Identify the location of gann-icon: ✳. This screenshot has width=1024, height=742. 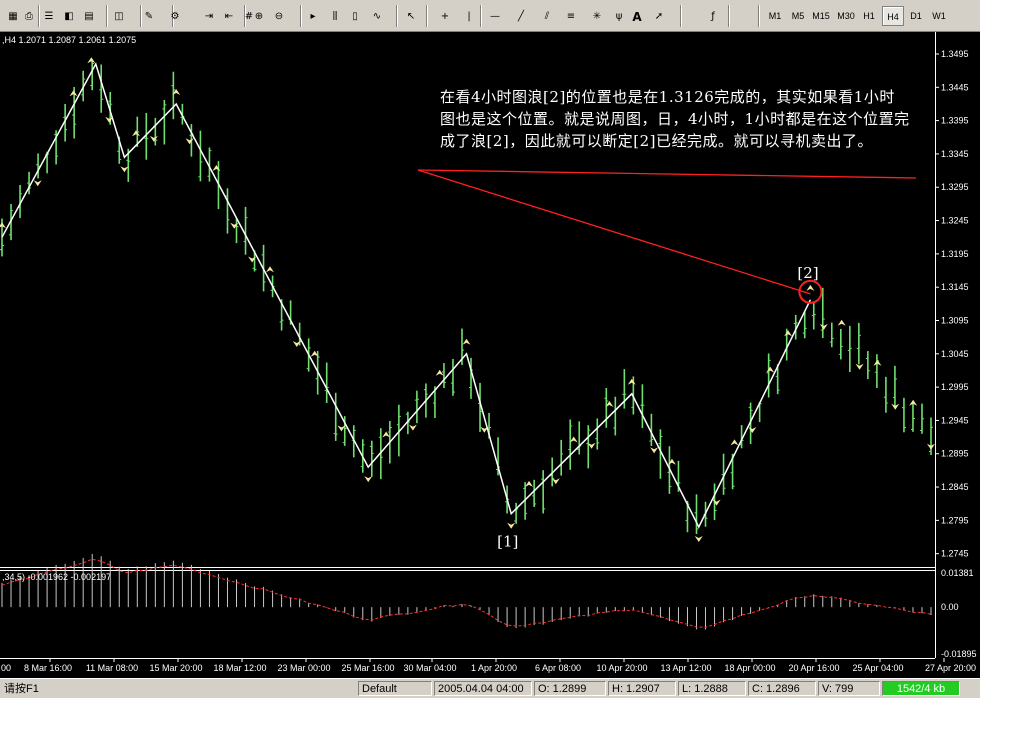
(597, 16).